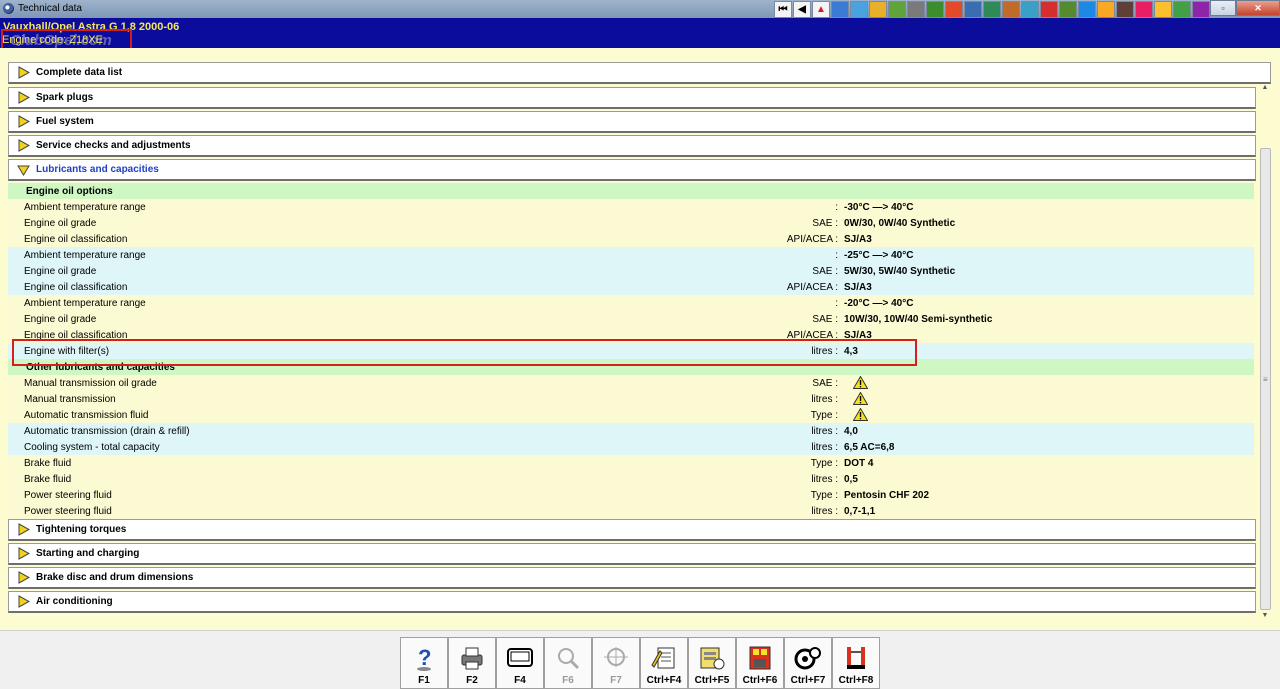 The width and height of the screenshot is (1280, 689). Describe the element at coordinates (1011, 9) in the screenshot. I see `engine-icon` at that location.